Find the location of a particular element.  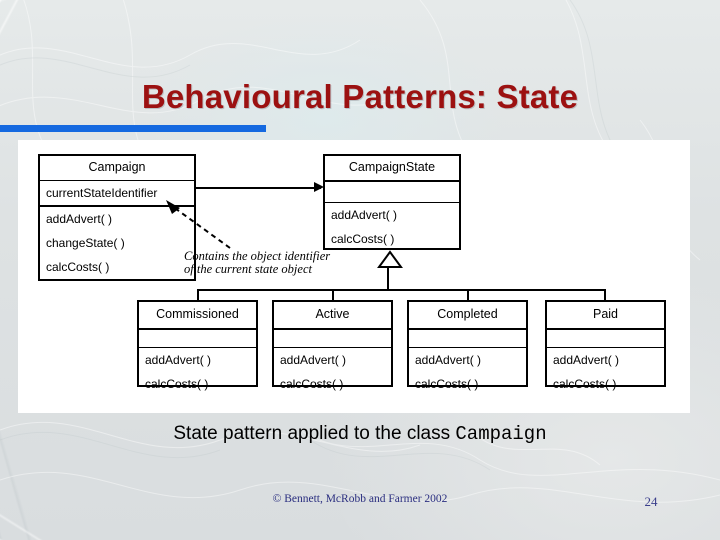

generalization-stem is located at coordinates (388, 278).